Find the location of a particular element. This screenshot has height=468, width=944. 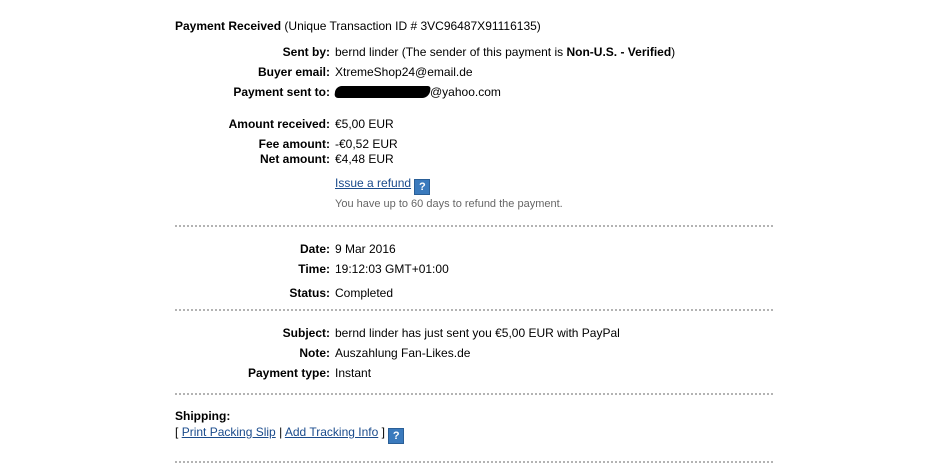

note-label: Note: is located at coordinates (314, 353).